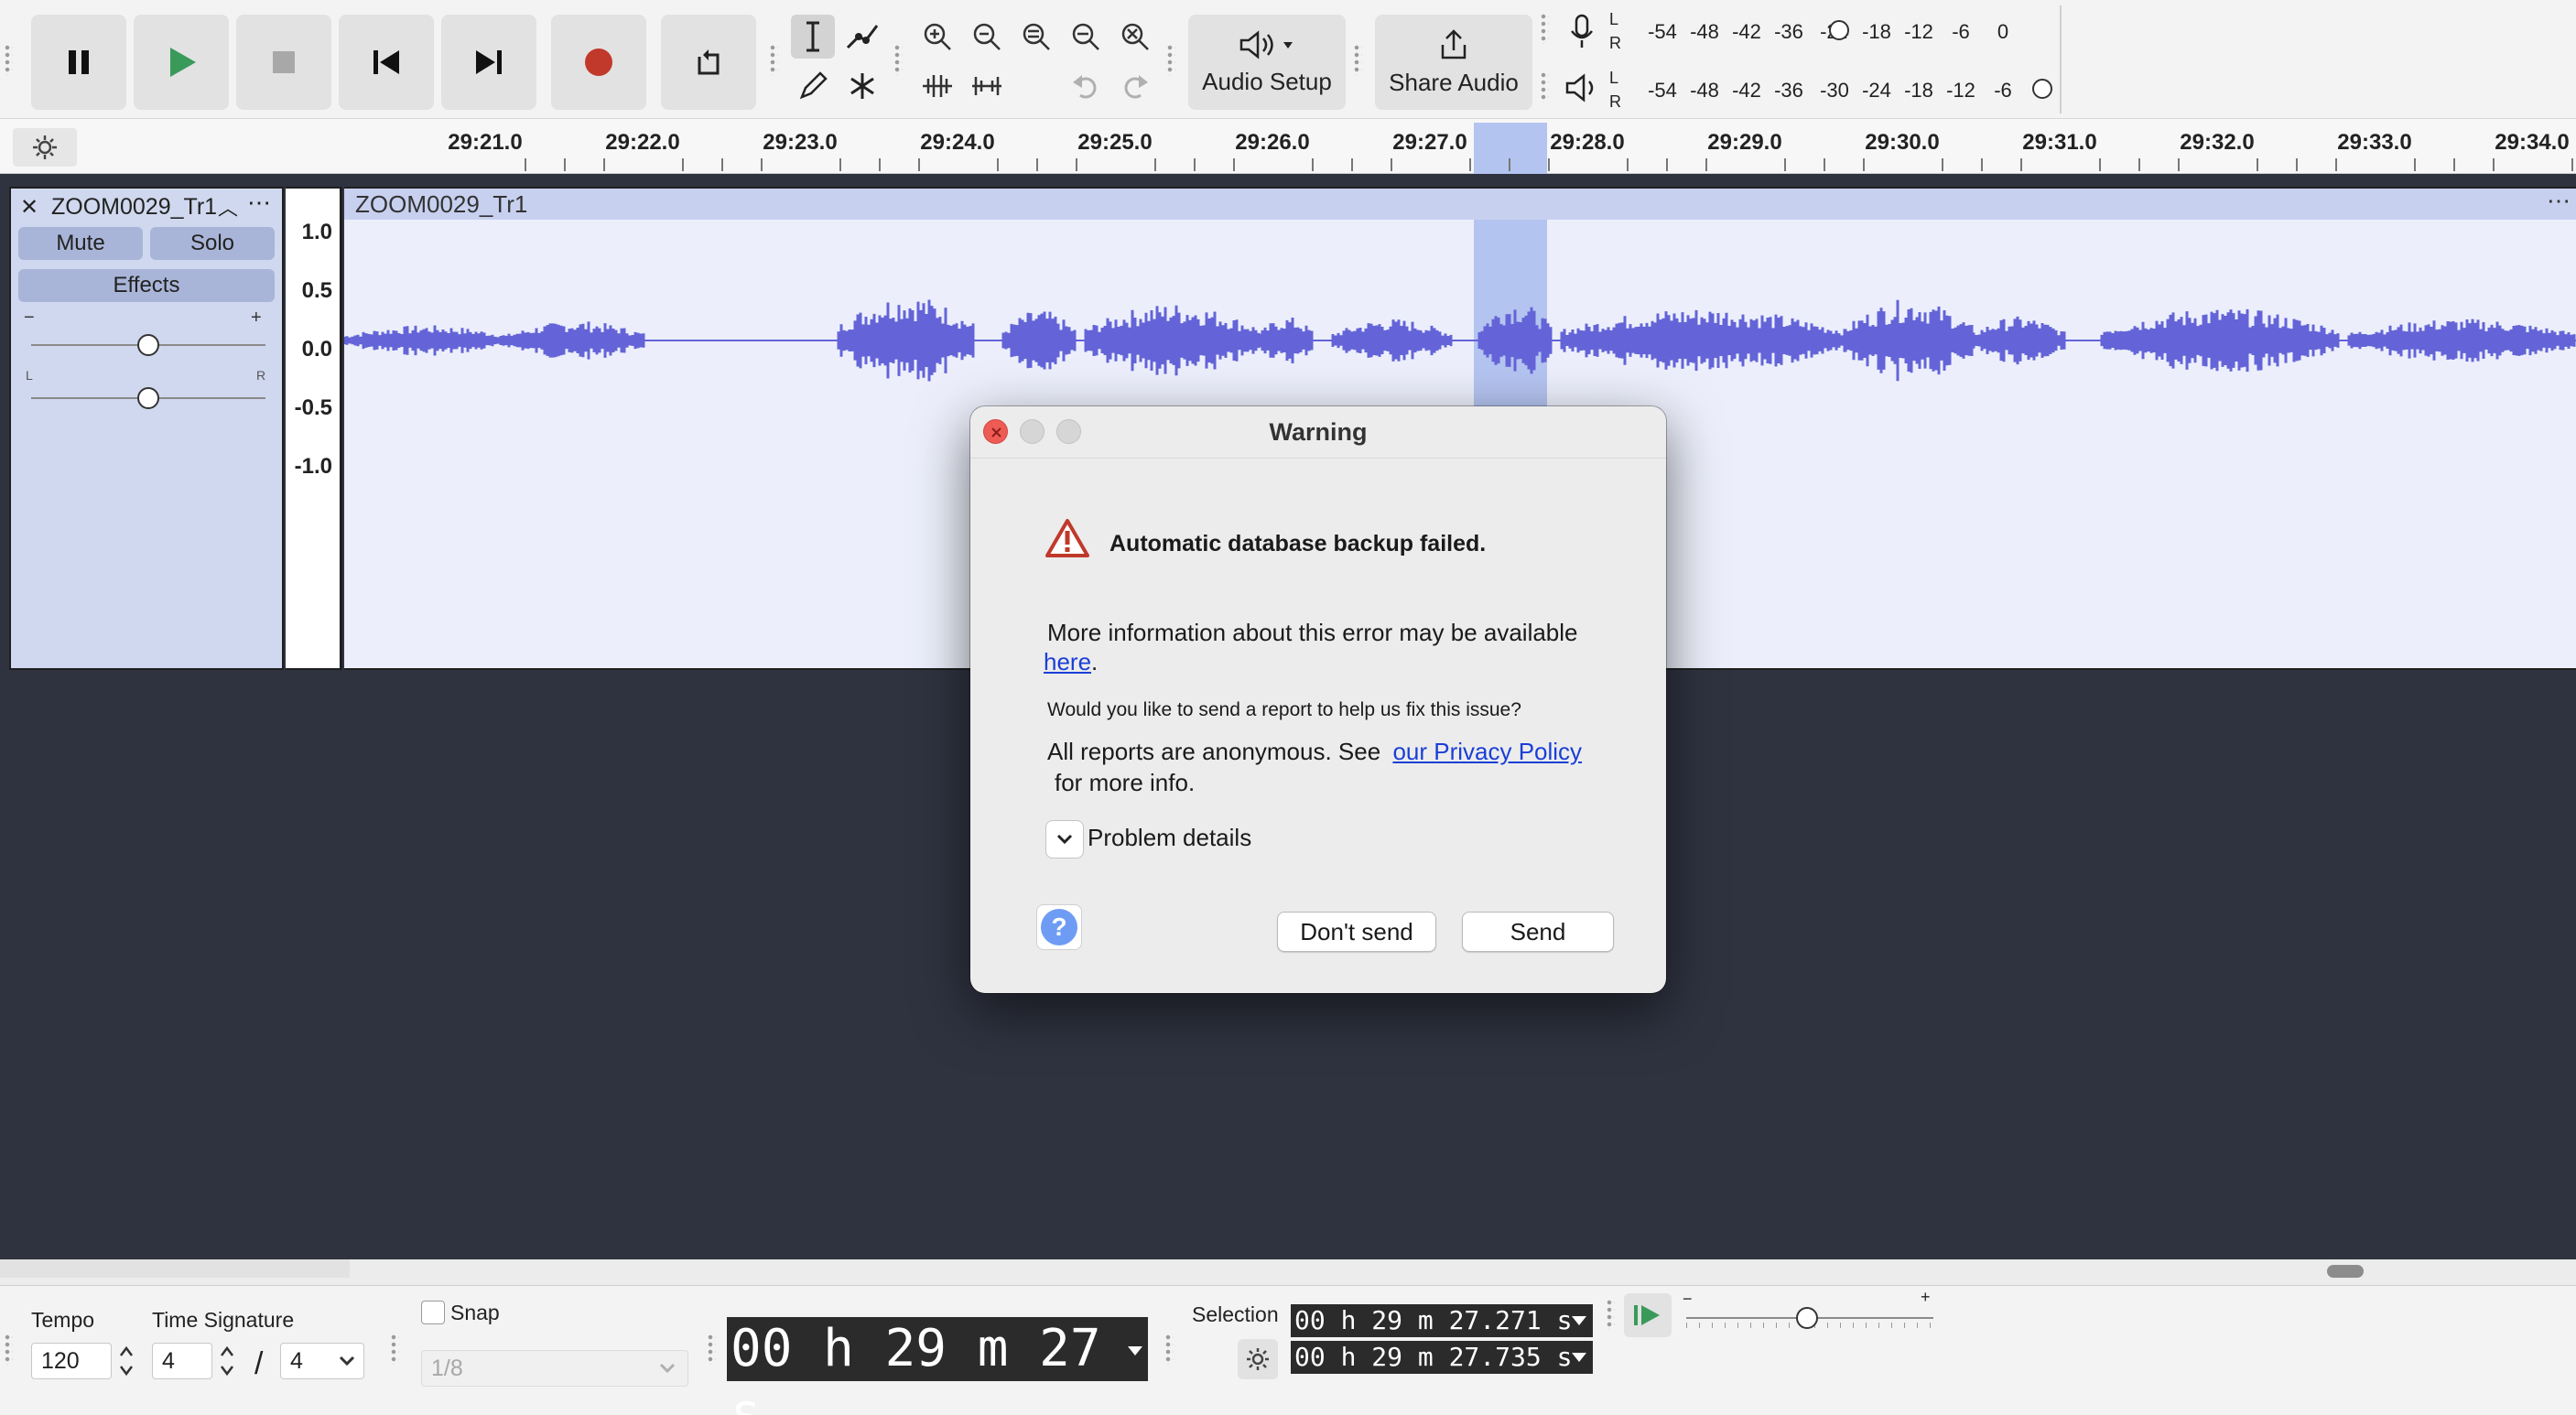 The height and width of the screenshot is (1415, 2576). Describe the element at coordinates (1065, 839) in the screenshot. I see `problem-details-toggle` at that location.